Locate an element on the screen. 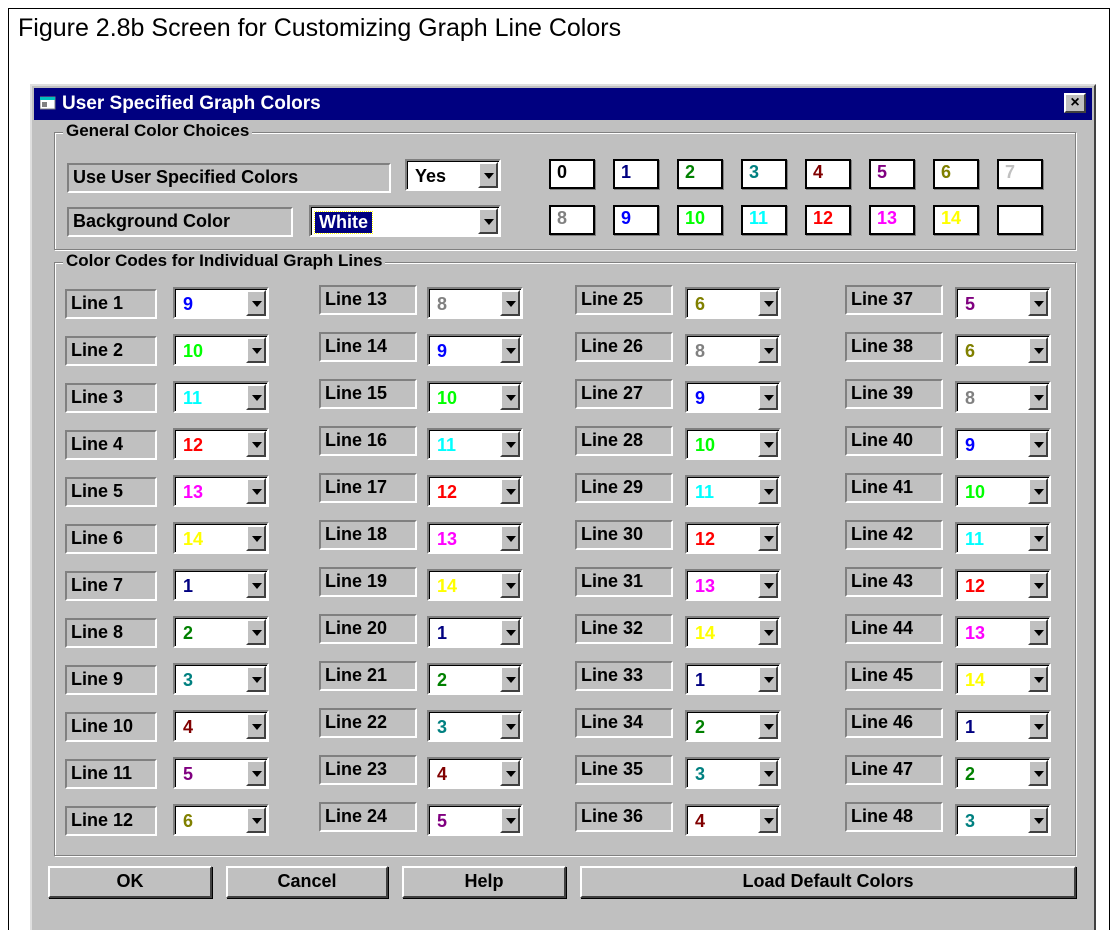 The width and height of the screenshot is (1120, 931). help-button: Help is located at coordinates (484, 882).